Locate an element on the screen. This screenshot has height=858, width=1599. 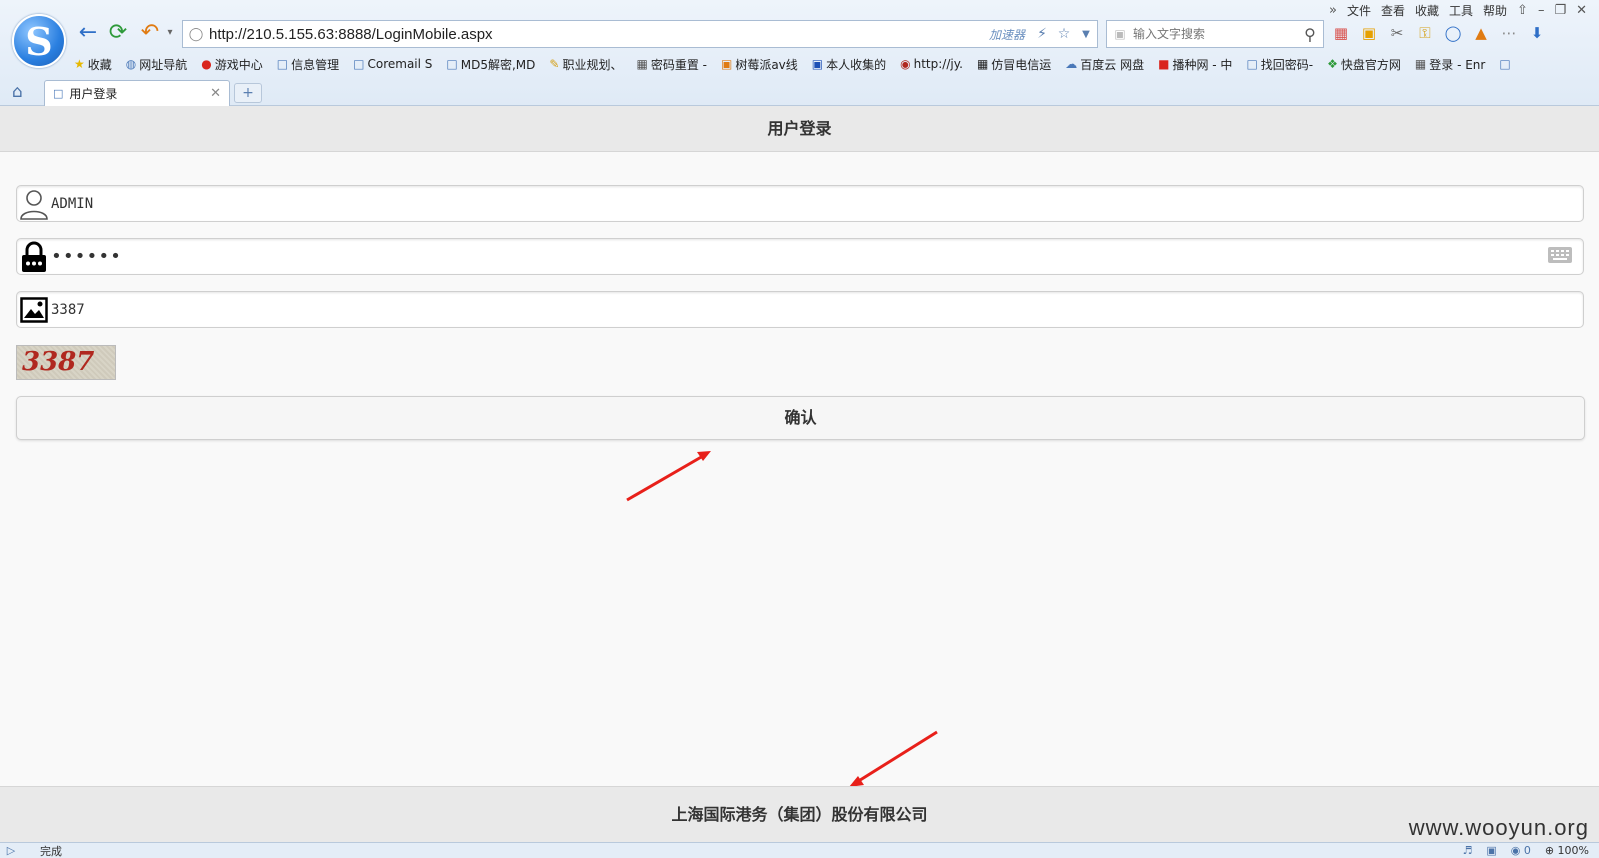
zoom-icon: ⊕ is located at coordinates (1549, 850).